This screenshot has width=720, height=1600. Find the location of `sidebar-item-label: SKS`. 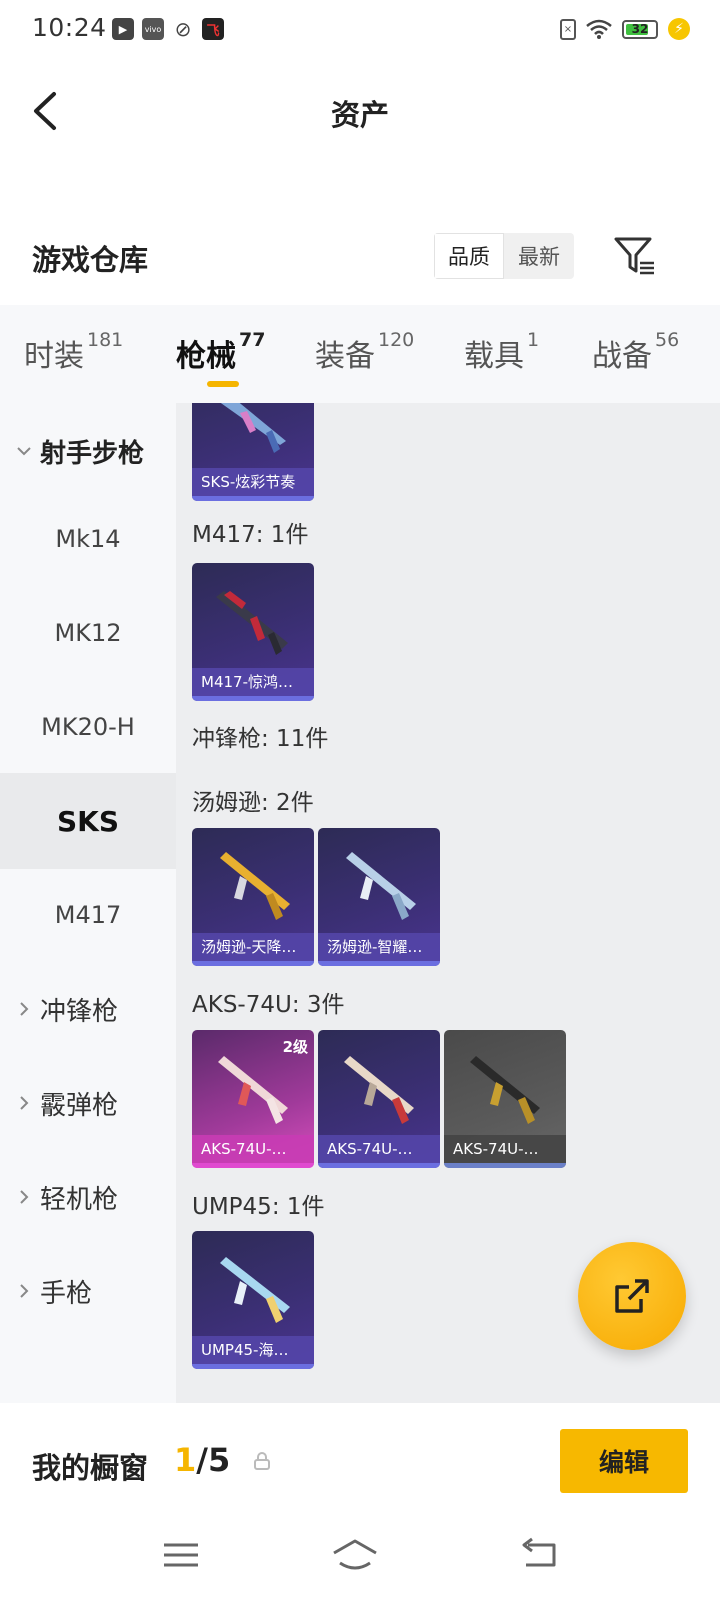

sidebar-item-label: SKS is located at coordinates (88, 821).